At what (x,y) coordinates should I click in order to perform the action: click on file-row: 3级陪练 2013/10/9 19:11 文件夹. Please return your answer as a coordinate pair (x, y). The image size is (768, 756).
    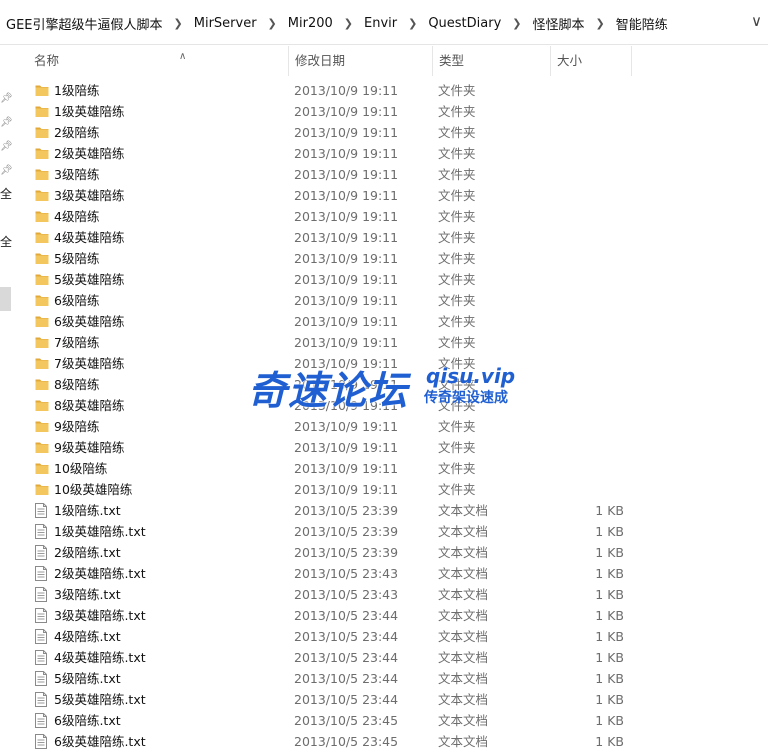
    Looking at the image, I should click on (384, 174).